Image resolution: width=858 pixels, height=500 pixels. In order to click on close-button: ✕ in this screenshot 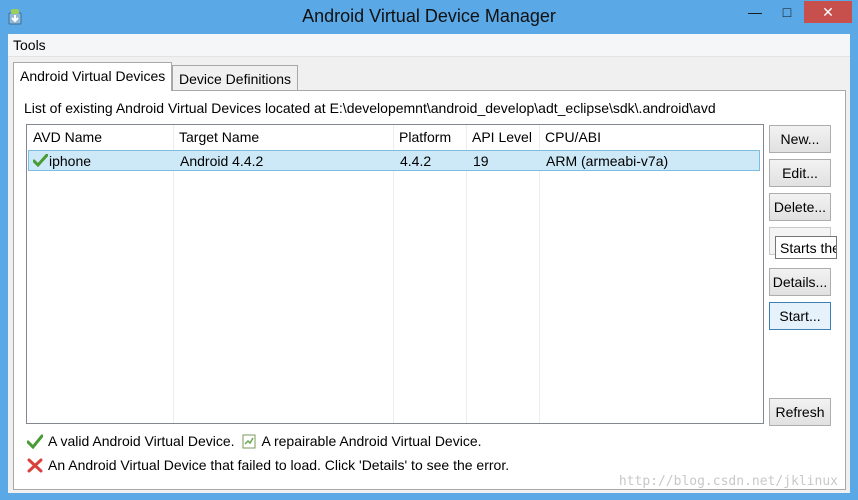, I will do `click(828, 12)`.